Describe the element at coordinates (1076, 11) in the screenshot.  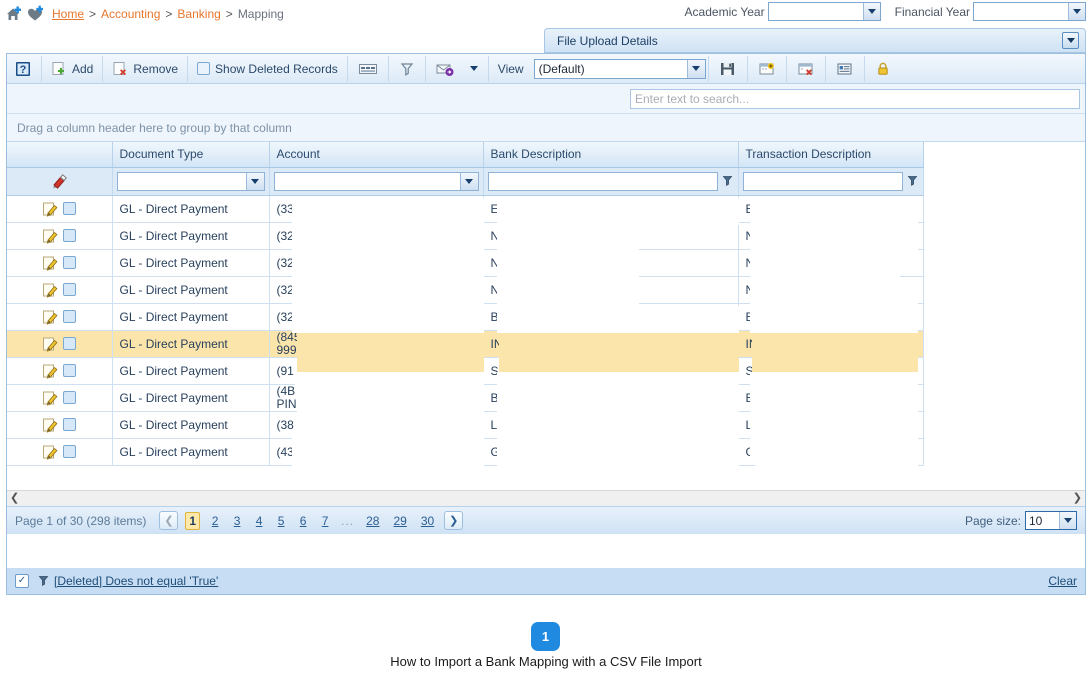
I see `financial-year-caret` at that location.